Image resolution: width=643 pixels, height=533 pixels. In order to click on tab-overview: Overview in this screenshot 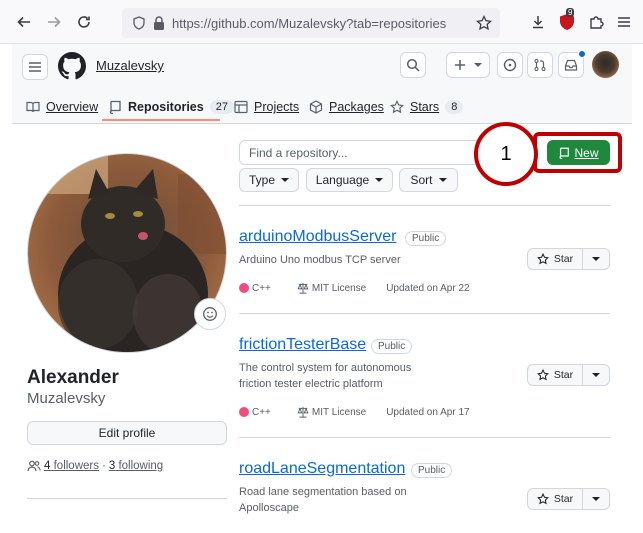, I will do `click(62, 107)`.